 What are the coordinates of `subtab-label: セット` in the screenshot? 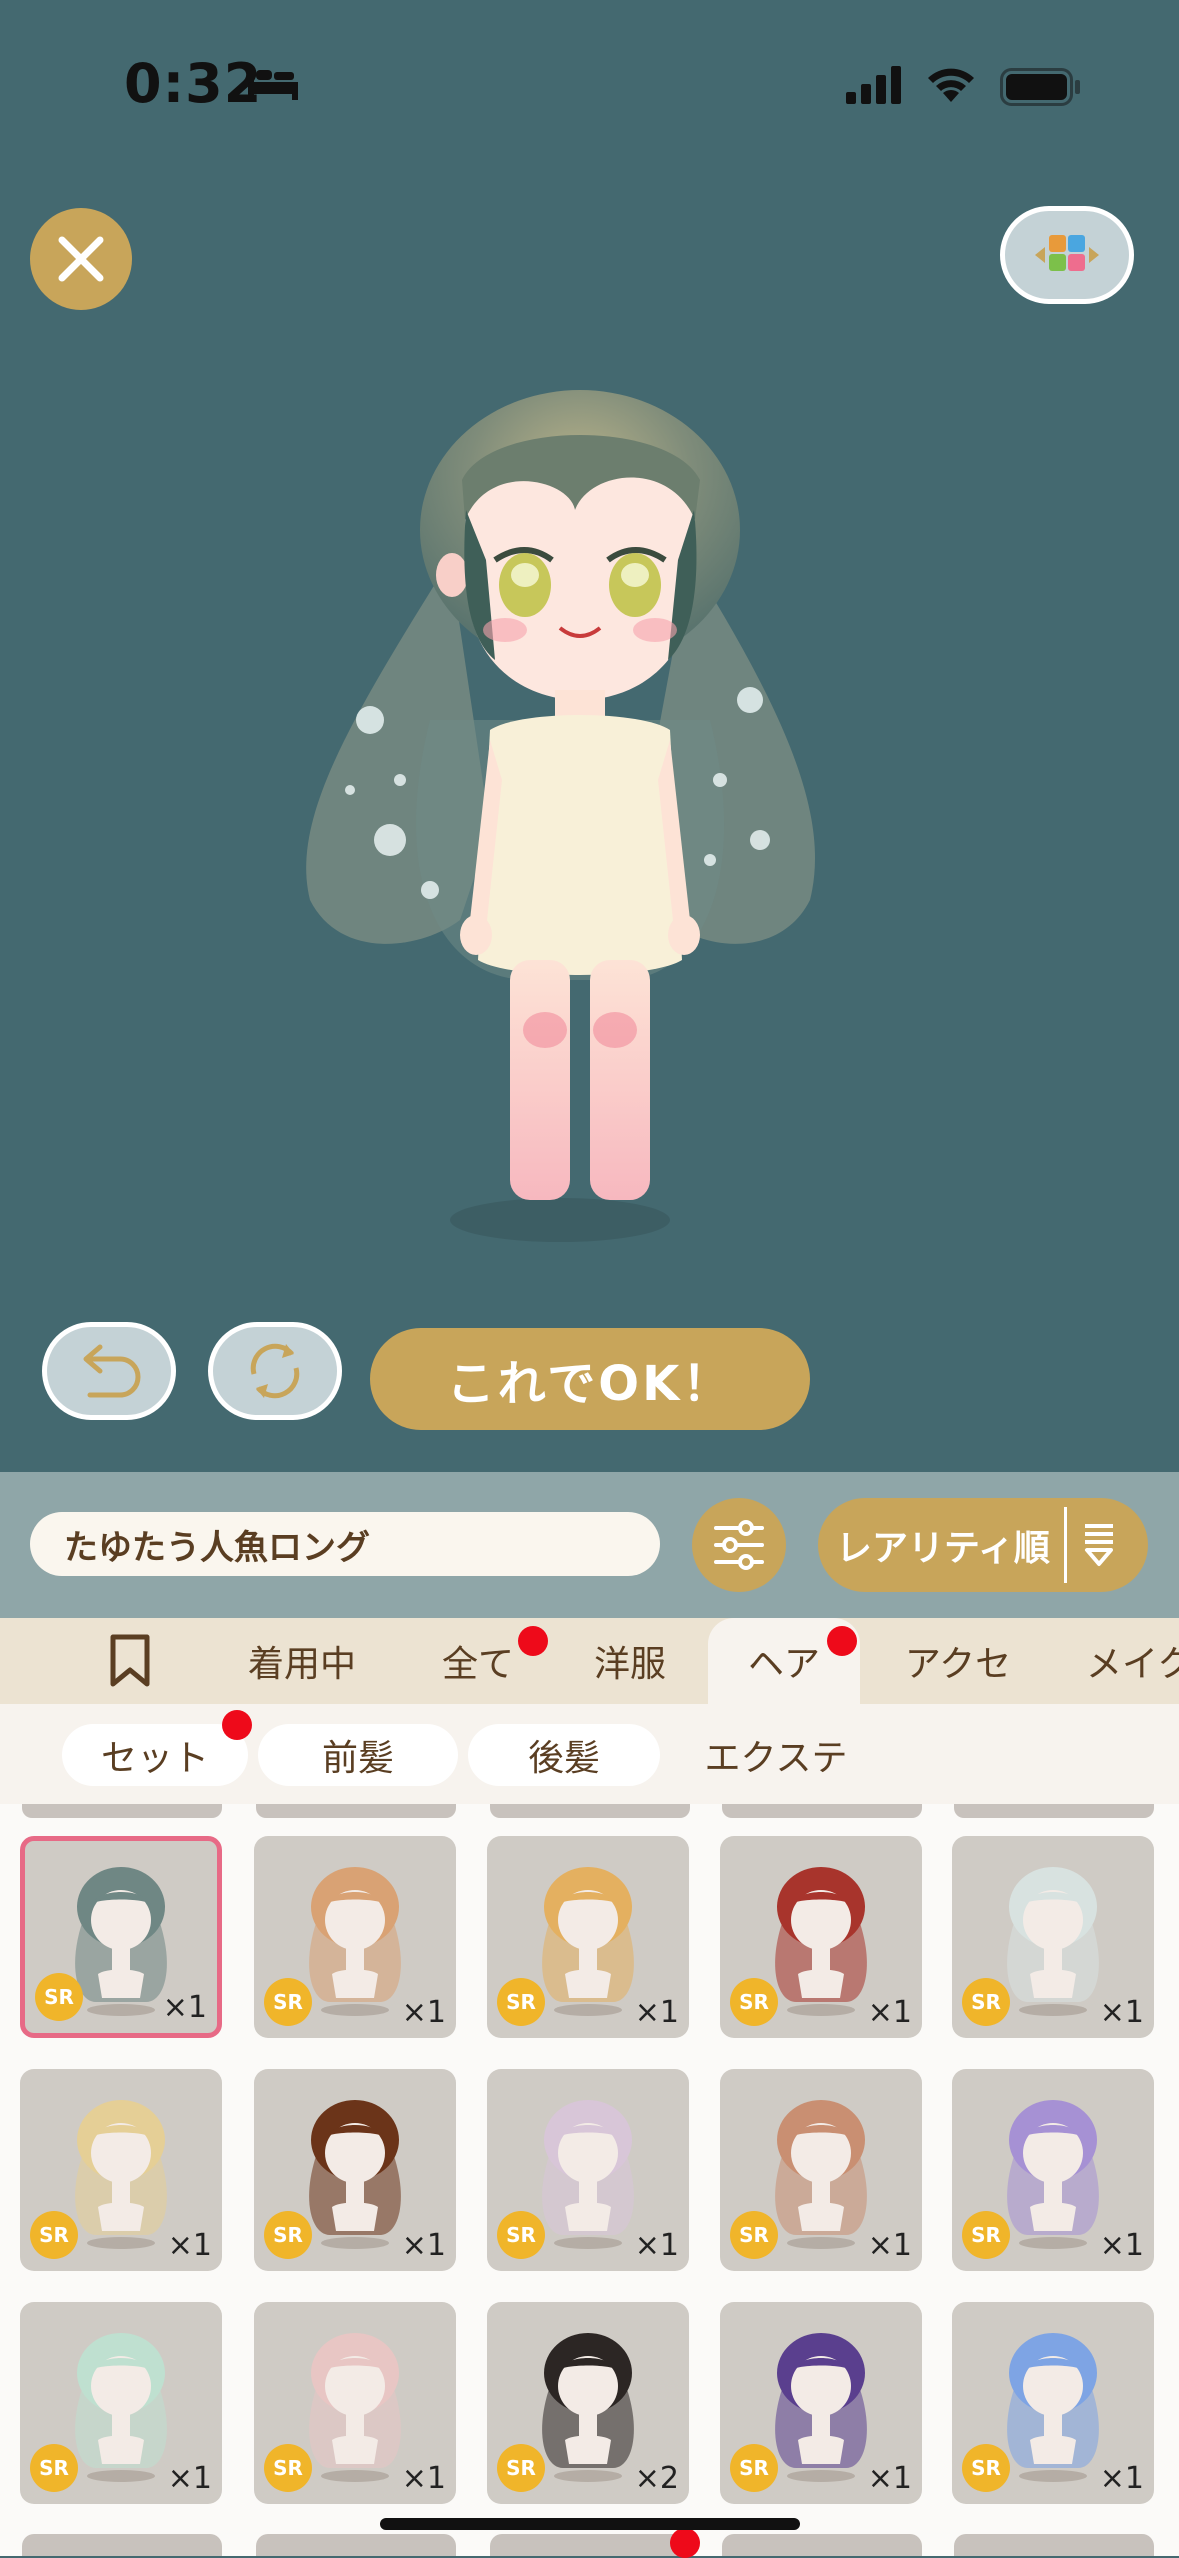 It's located at (154, 1758).